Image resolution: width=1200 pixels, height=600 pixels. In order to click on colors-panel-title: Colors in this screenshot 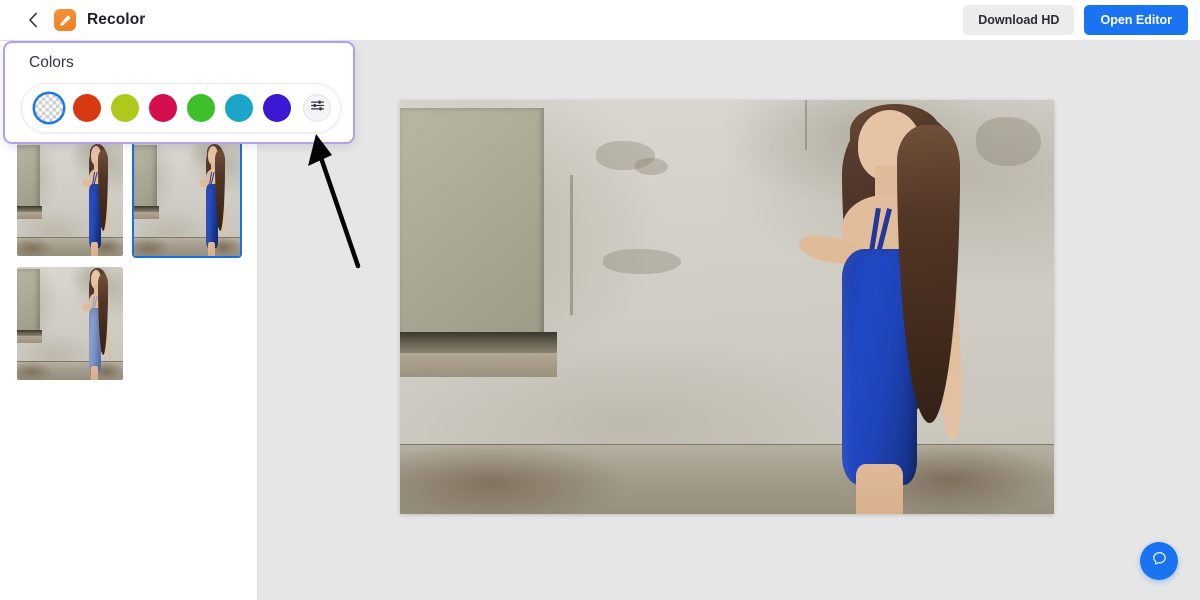, I will do `click(51, 62)`.